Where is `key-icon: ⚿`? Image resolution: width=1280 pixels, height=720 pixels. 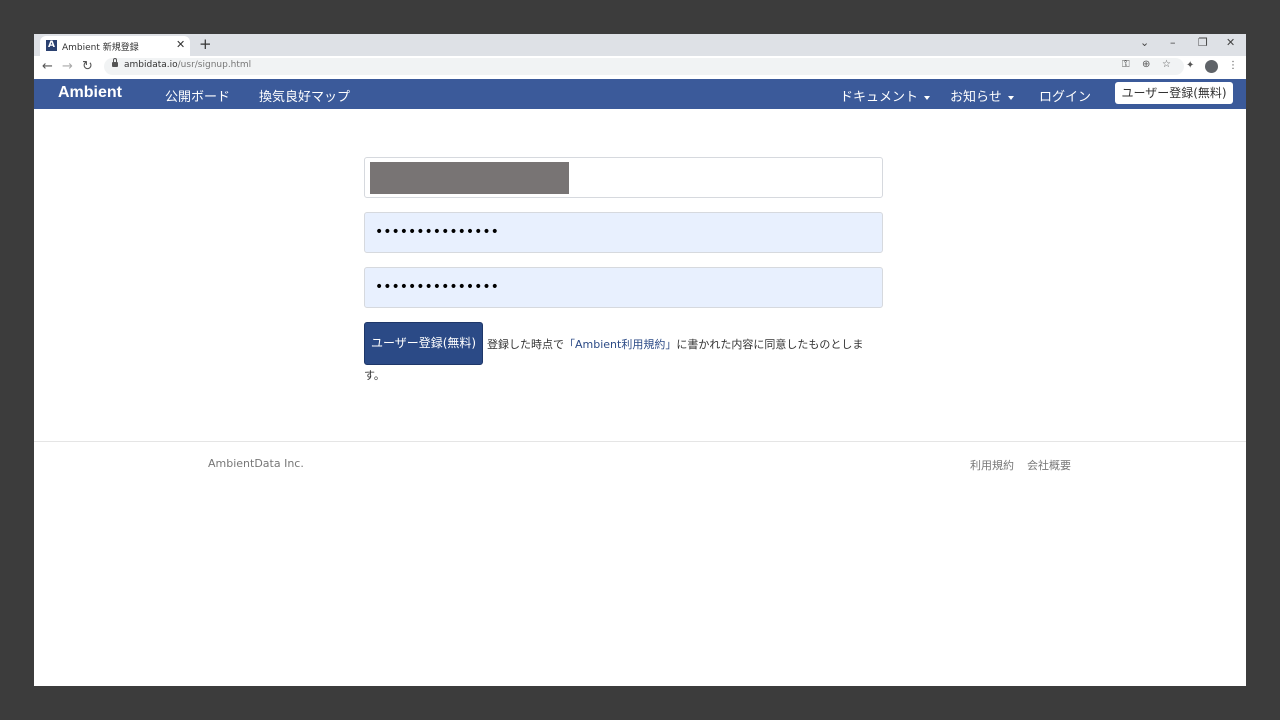
key-icon: ⚿ is located at coordinates (1126, 64).